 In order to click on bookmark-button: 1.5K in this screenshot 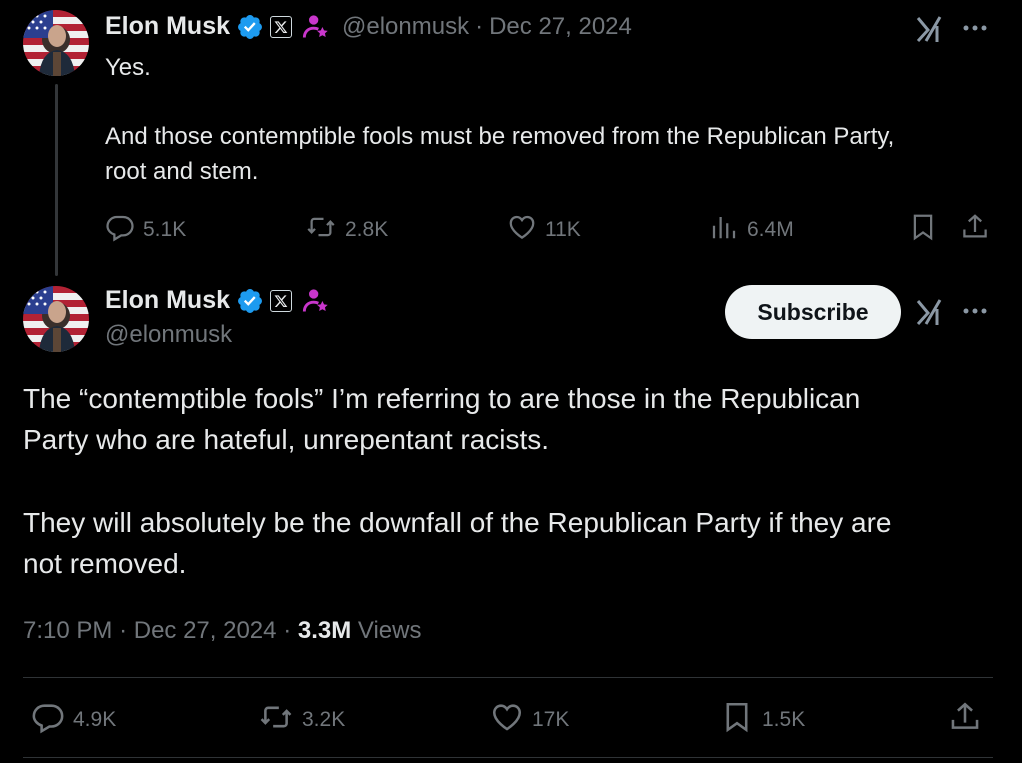, I will do `click(762, 720)`.